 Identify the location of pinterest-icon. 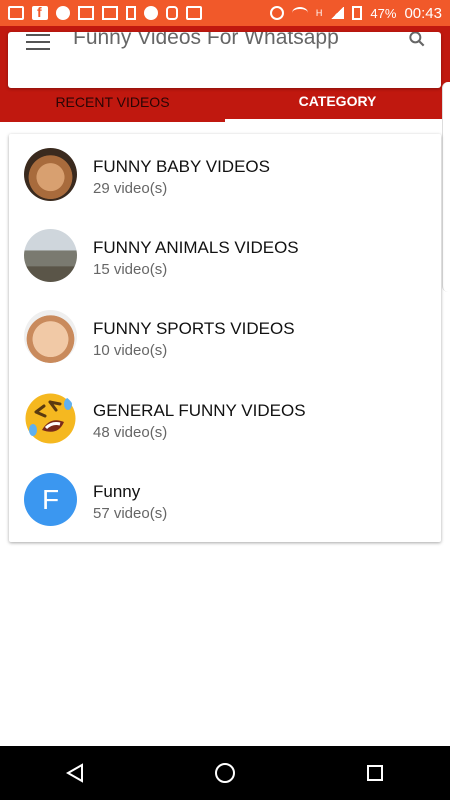
(63, 13).